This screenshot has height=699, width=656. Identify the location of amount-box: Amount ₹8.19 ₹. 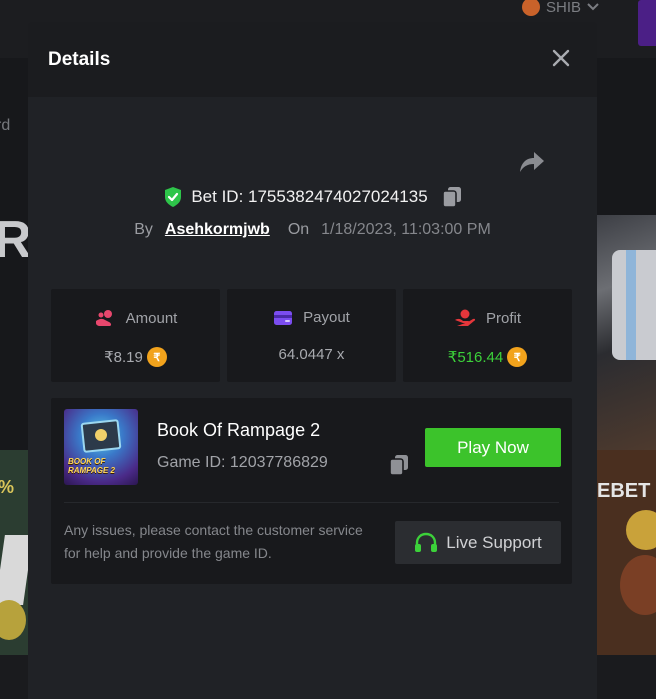
(135, 335).